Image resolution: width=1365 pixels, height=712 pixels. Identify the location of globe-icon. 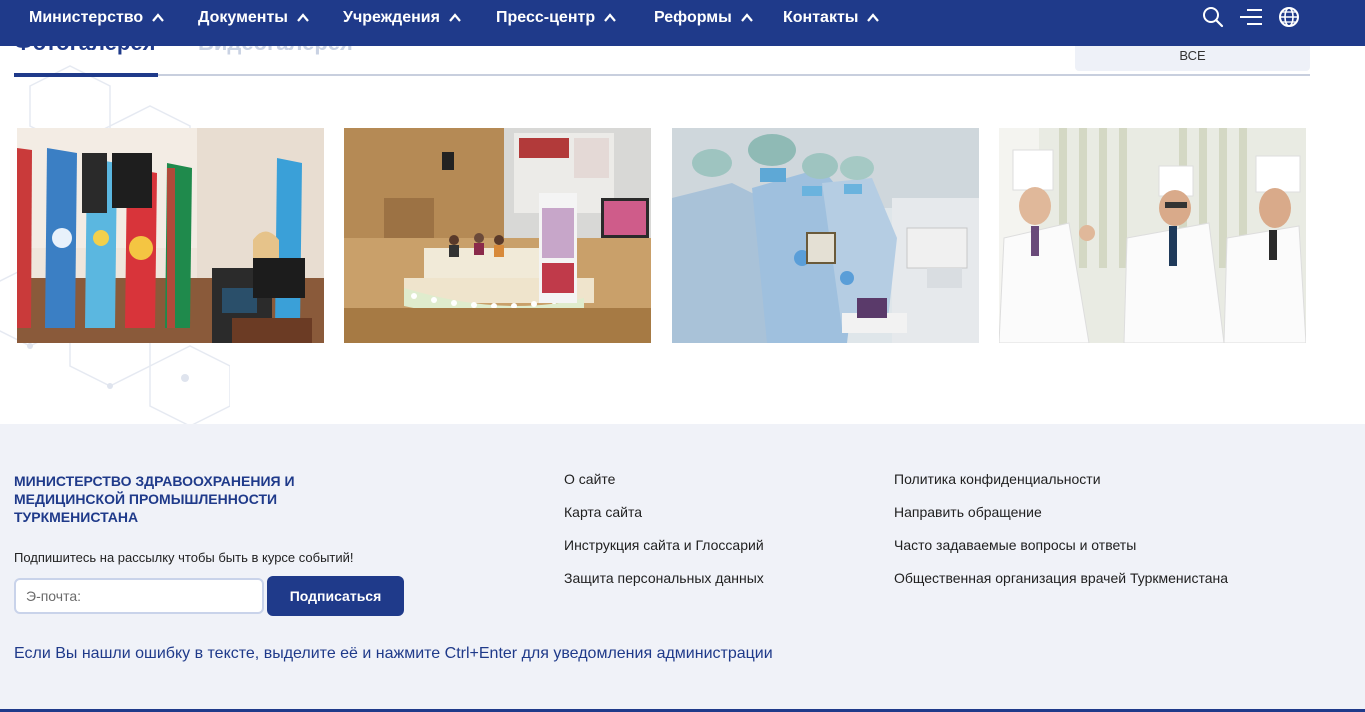
(1289, 17).